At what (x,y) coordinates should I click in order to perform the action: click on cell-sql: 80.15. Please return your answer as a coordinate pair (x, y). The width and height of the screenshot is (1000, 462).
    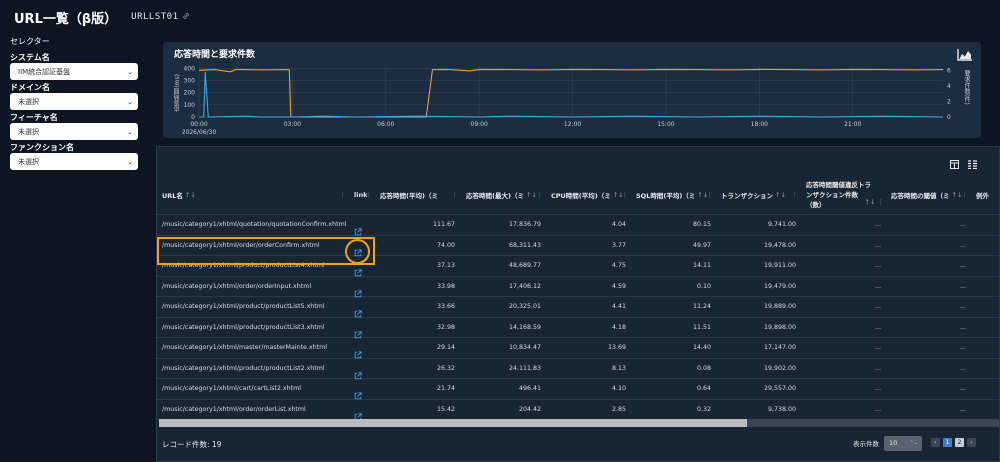
    Looking at the image, I should click on (701, 224).